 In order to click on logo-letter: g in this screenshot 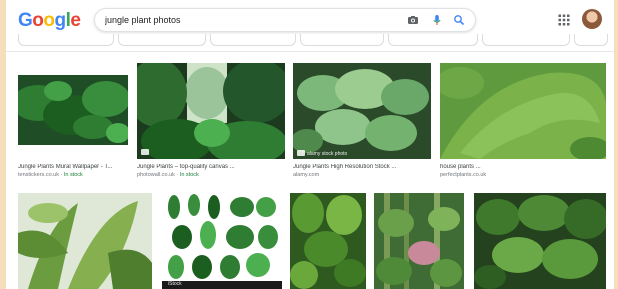, I will do `click(60, 20)`.